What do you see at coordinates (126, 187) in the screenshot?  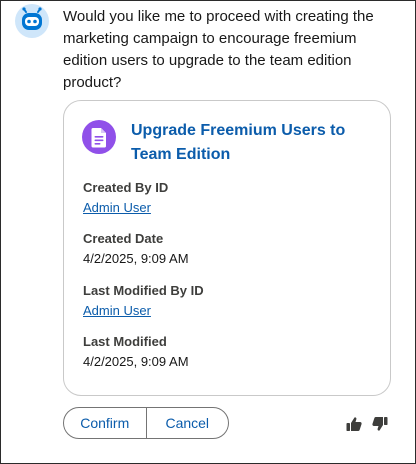 I see `field-label: Created By ID` at bounding box center [126, 187].